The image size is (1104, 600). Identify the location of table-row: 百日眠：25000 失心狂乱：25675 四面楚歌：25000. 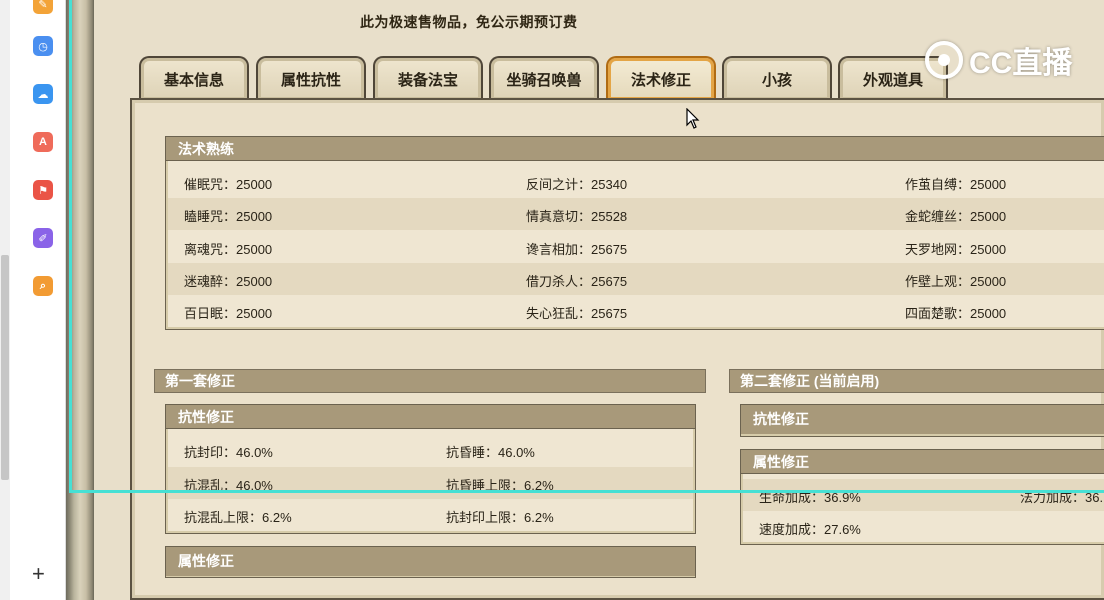
(636, 311).